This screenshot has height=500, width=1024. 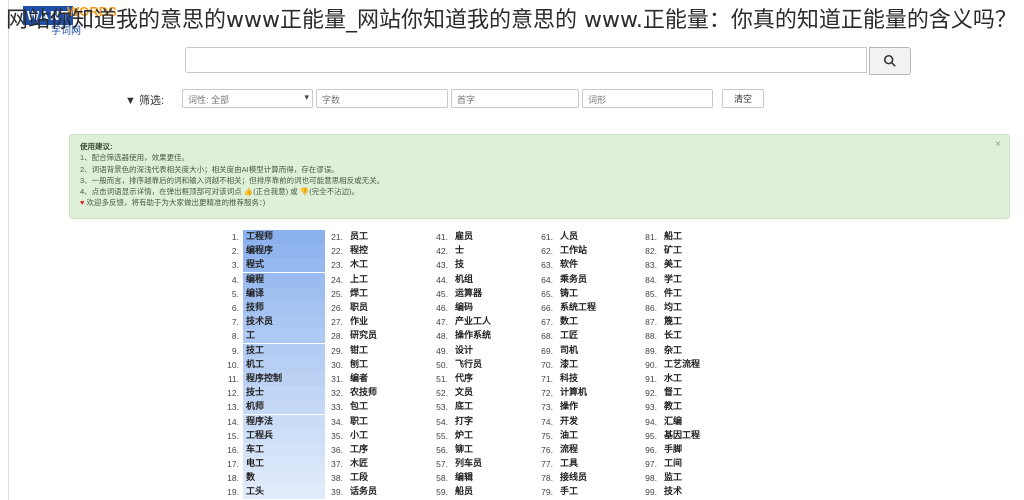 What do you see at coordinates (457, 336) in the screenshot?
I see `word-item: 48. 操作系统` at bounding box center [457, 336].